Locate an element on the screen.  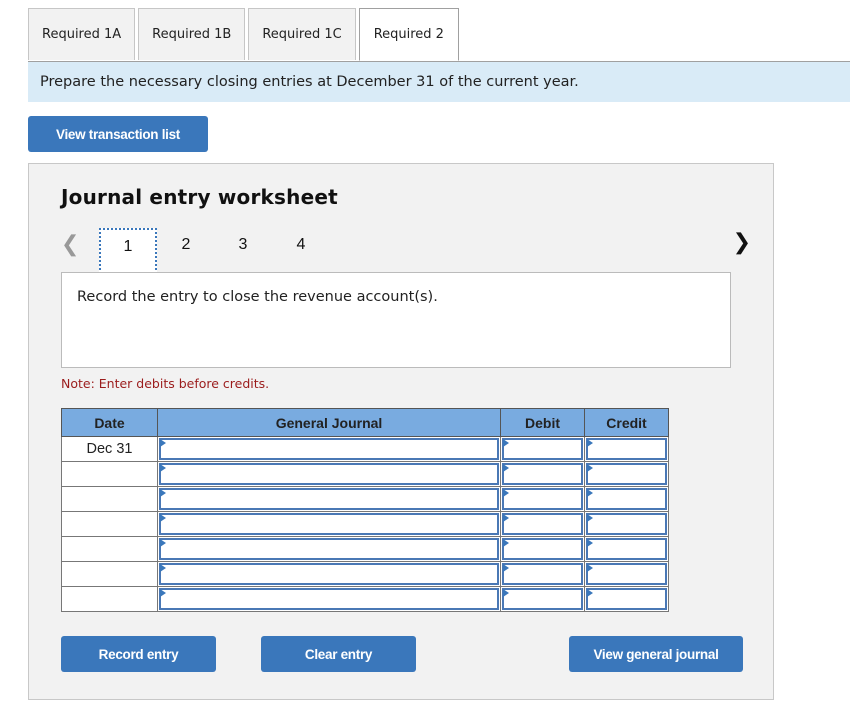
worksheet-pager: ❮ 1 2 3 4 ❯ is located at coordinates (406, 251).